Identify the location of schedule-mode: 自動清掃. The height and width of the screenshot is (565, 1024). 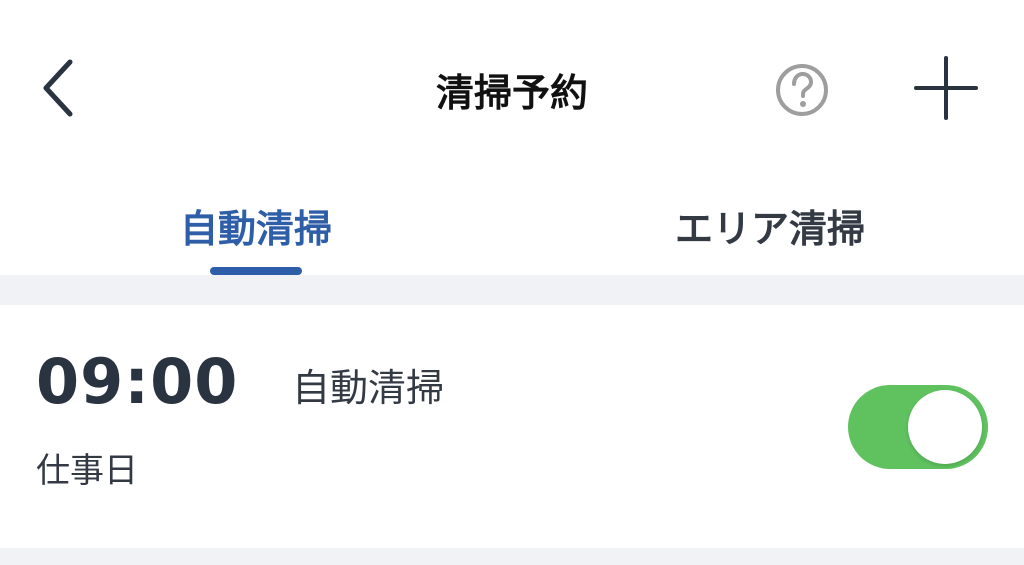
(368, 388).